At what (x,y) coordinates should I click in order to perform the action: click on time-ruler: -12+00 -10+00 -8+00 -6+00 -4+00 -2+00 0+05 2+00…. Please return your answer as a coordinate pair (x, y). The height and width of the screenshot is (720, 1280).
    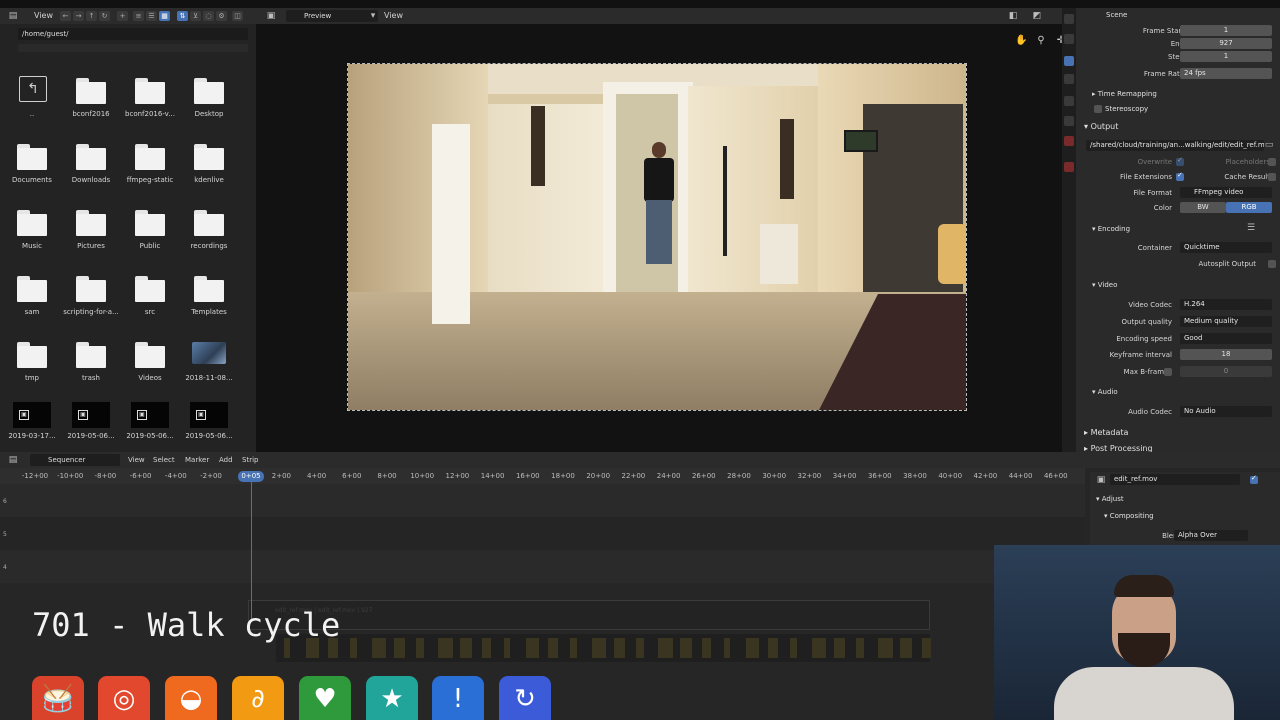
    Looking at the image, I should click on (542, 476).